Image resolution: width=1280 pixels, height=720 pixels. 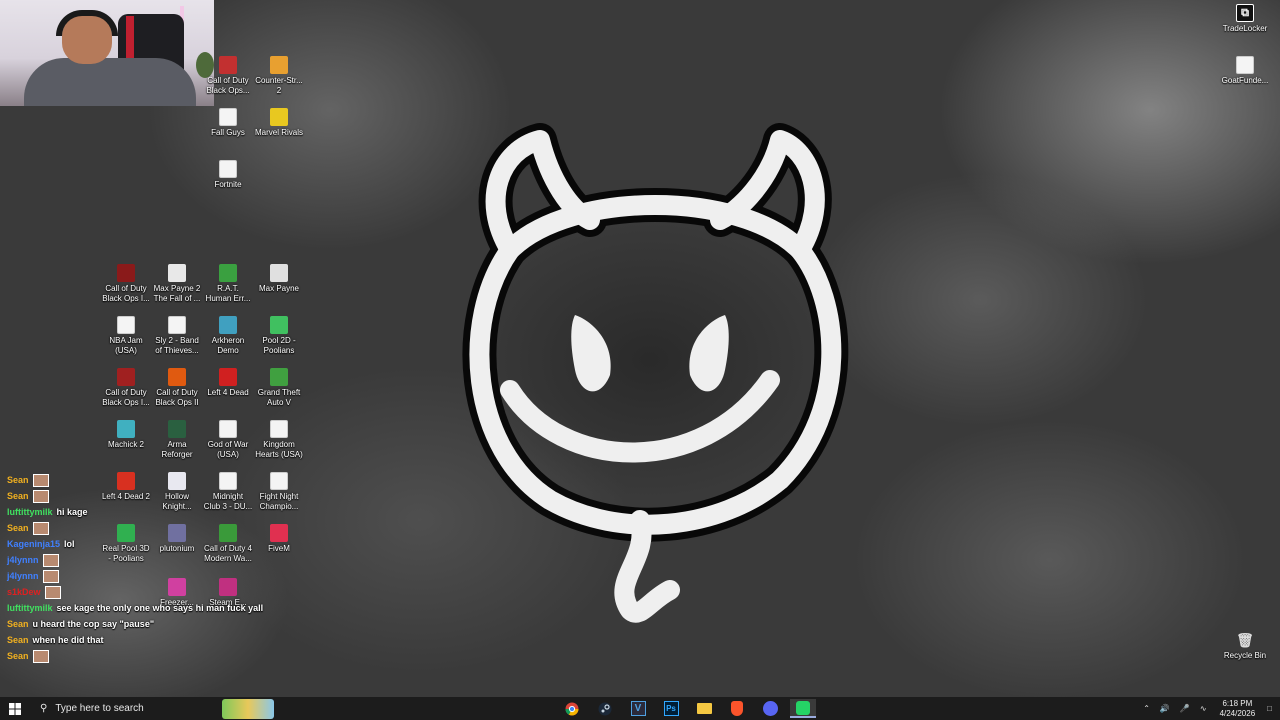 What do you see at coordinates (126, 435) in the screenshot?
I see `desktop-shortcut: Machick 2` at bounding box center [126, 435].